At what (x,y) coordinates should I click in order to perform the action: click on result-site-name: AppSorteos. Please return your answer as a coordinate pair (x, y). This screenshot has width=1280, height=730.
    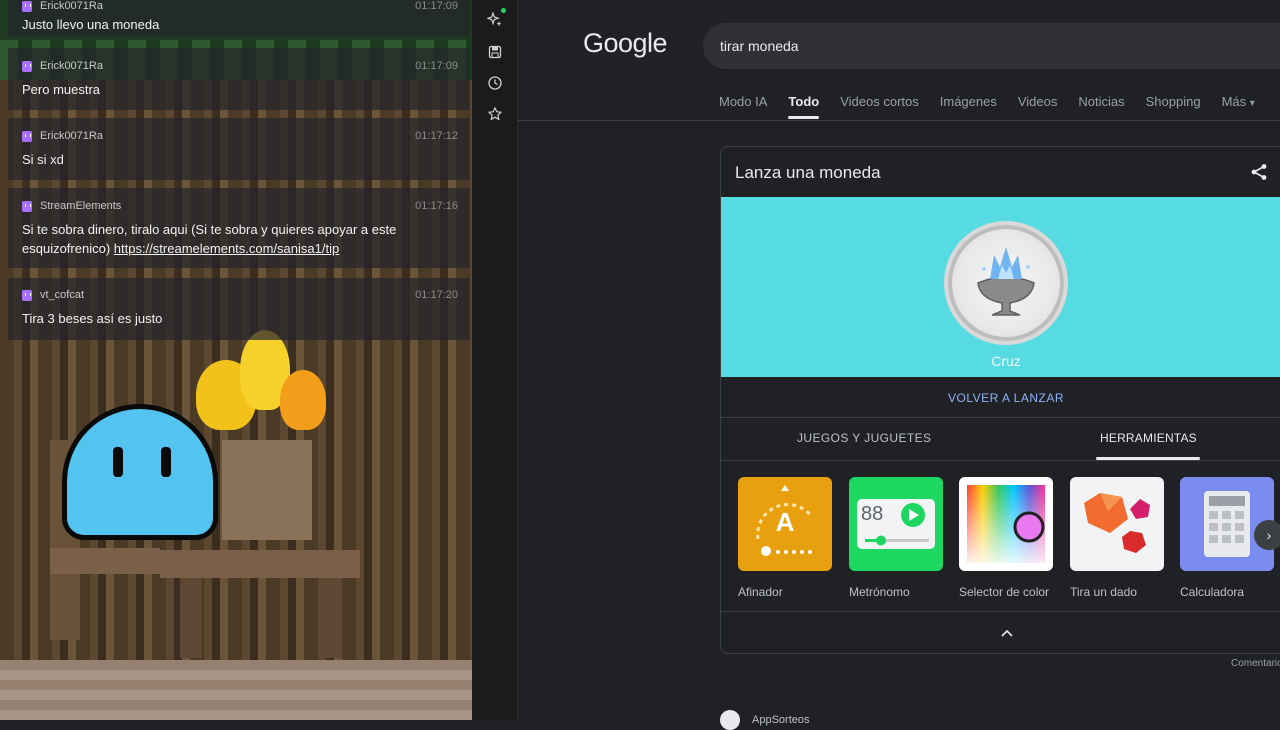
    Looking at the image, I should click on (781, 720).